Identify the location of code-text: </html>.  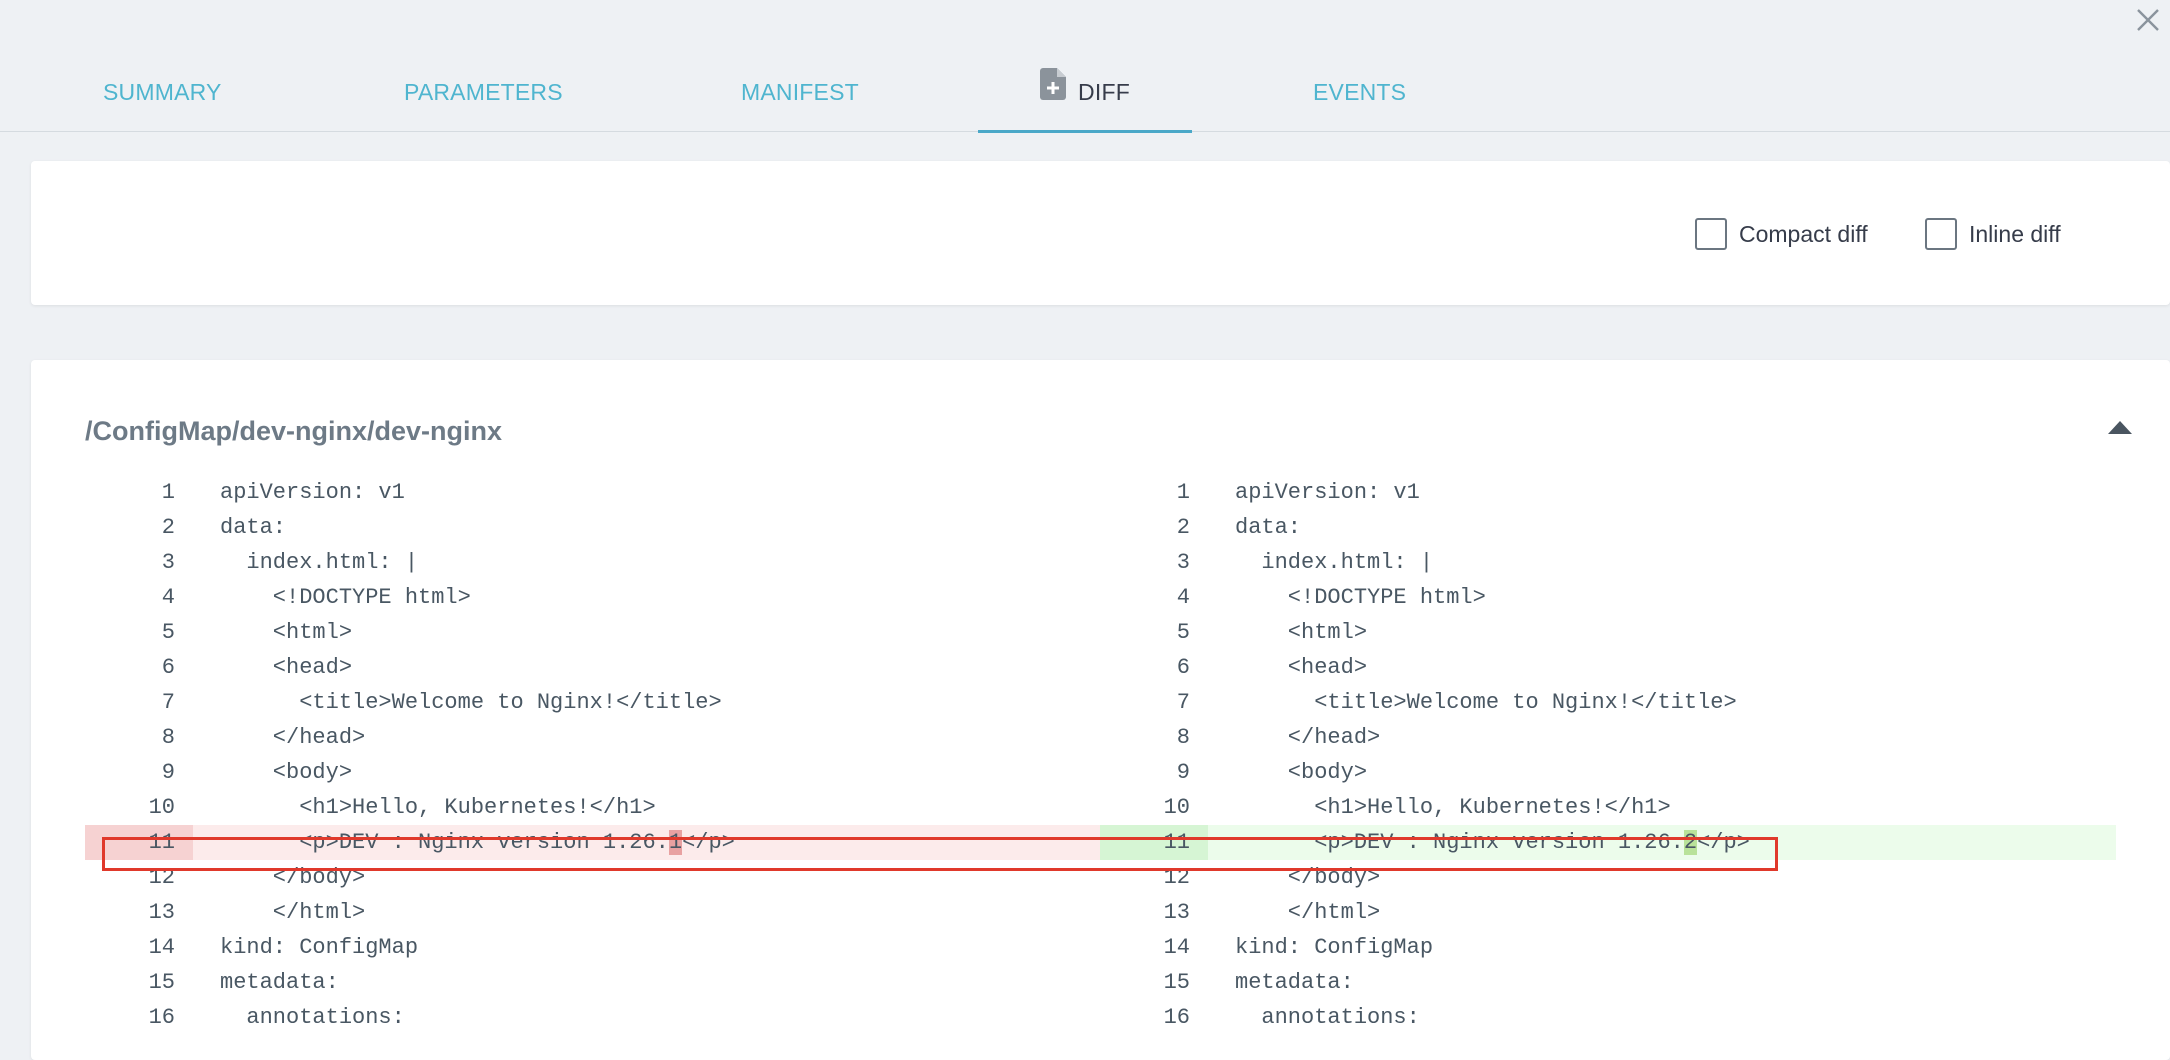
(1308, 912).